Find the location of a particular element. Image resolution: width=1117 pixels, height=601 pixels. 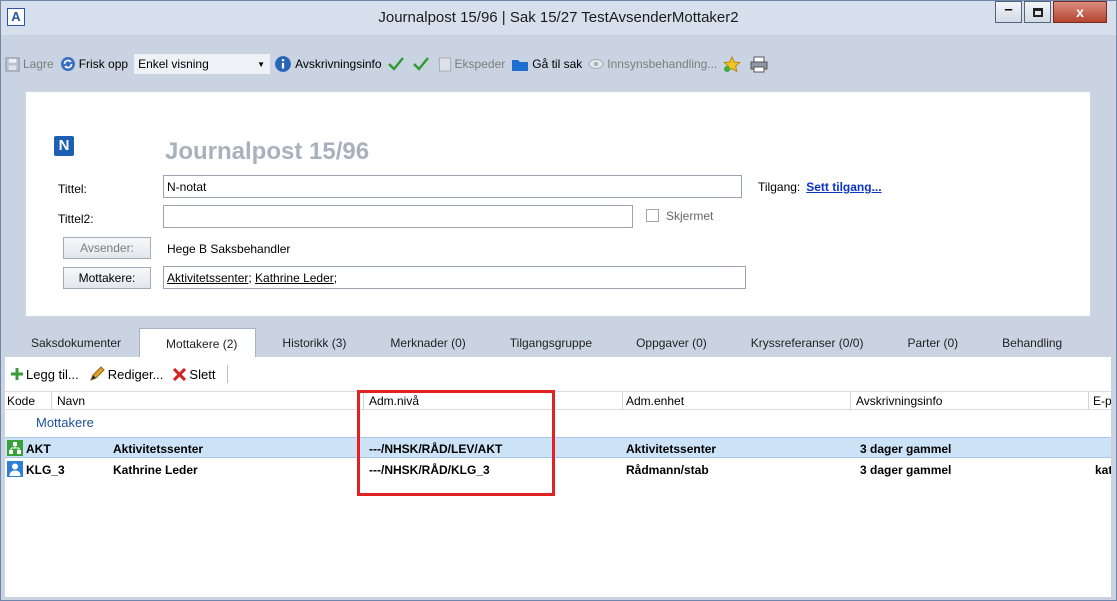

recipient-link: Aktivitetssenter is located at coordinates (207, 278).